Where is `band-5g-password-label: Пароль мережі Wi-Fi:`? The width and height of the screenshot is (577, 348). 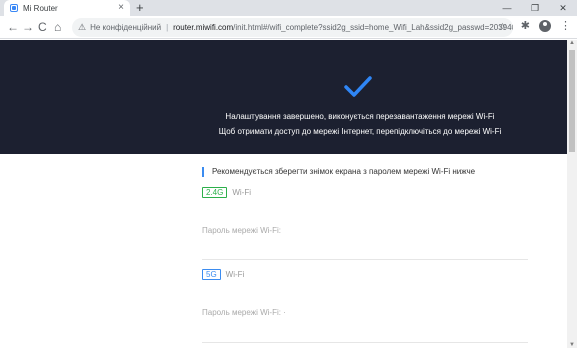 band-5g-password-label: Пароль мережі Wi-Fi: is located at coordinates (241, 312).